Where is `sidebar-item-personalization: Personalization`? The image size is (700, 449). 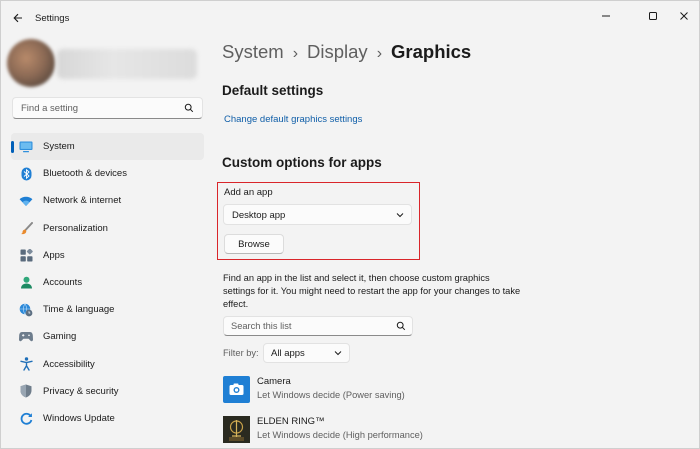 sidebar-item-personalization: Personalization is located at coordinates (107, 228).